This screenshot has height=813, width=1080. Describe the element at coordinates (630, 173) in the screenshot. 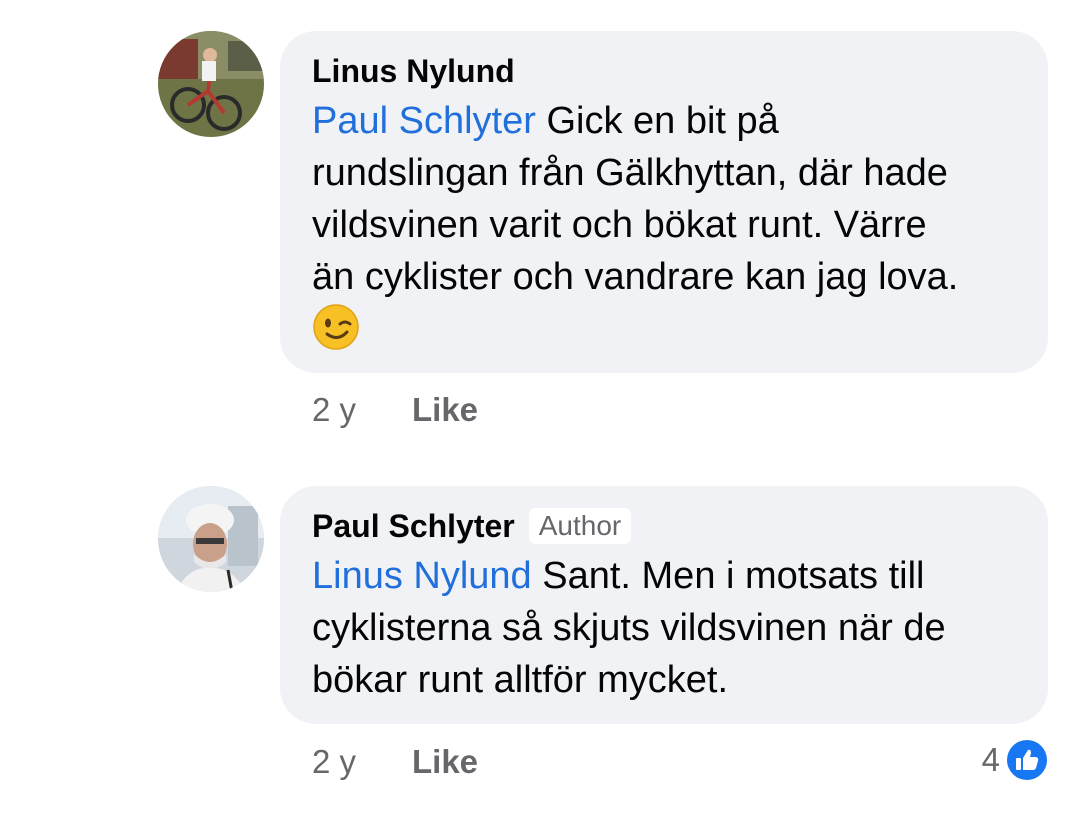

I see `comment-text-line: rundslingan från Gälkhyttan, där hade` at that location.